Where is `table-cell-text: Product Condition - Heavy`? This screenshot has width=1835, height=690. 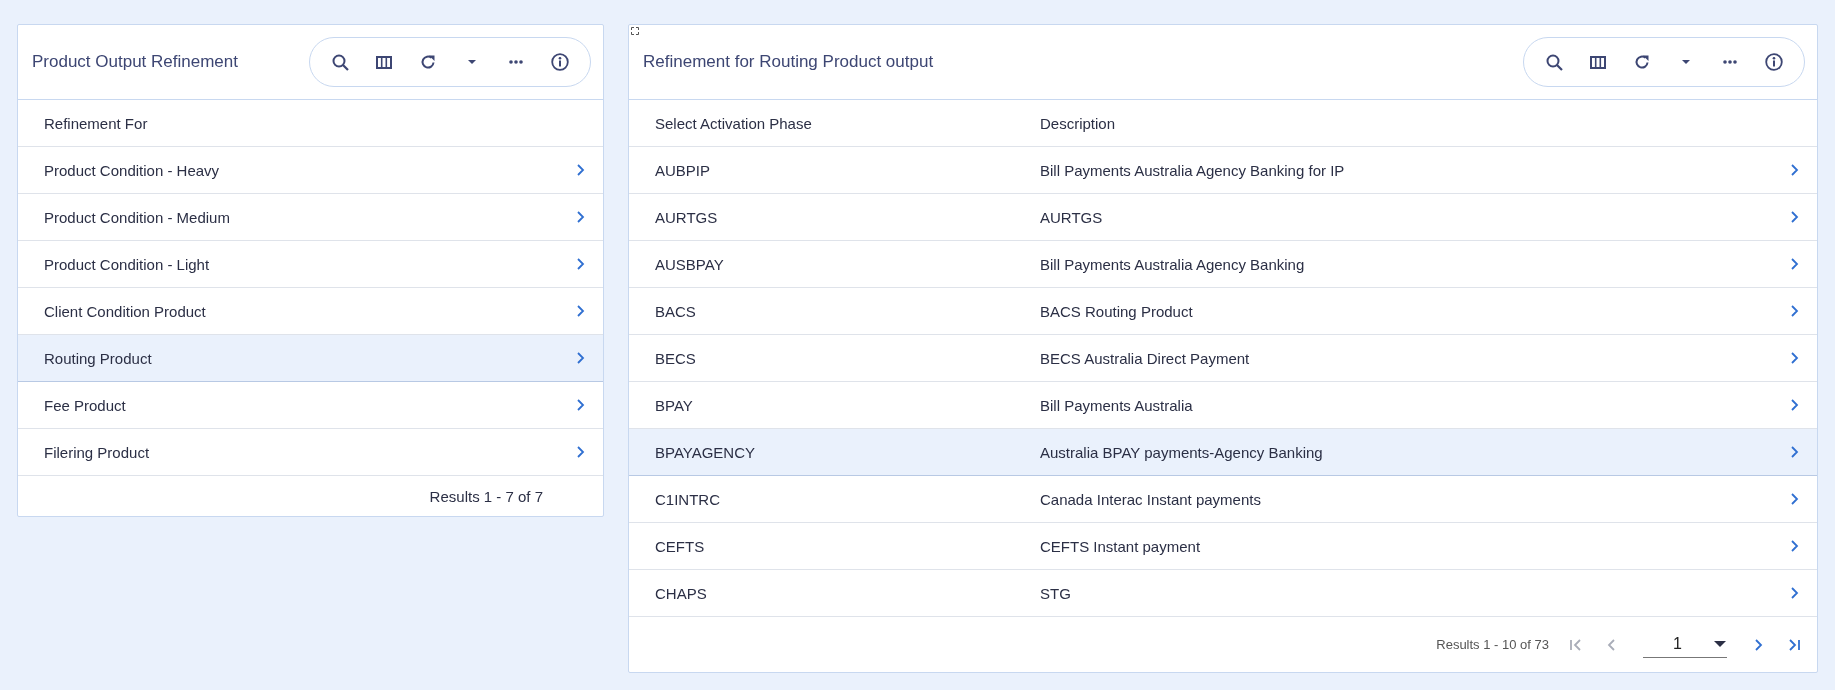
table-cell-text: Product Condition - Heavy is located at coordinates (132, 170).